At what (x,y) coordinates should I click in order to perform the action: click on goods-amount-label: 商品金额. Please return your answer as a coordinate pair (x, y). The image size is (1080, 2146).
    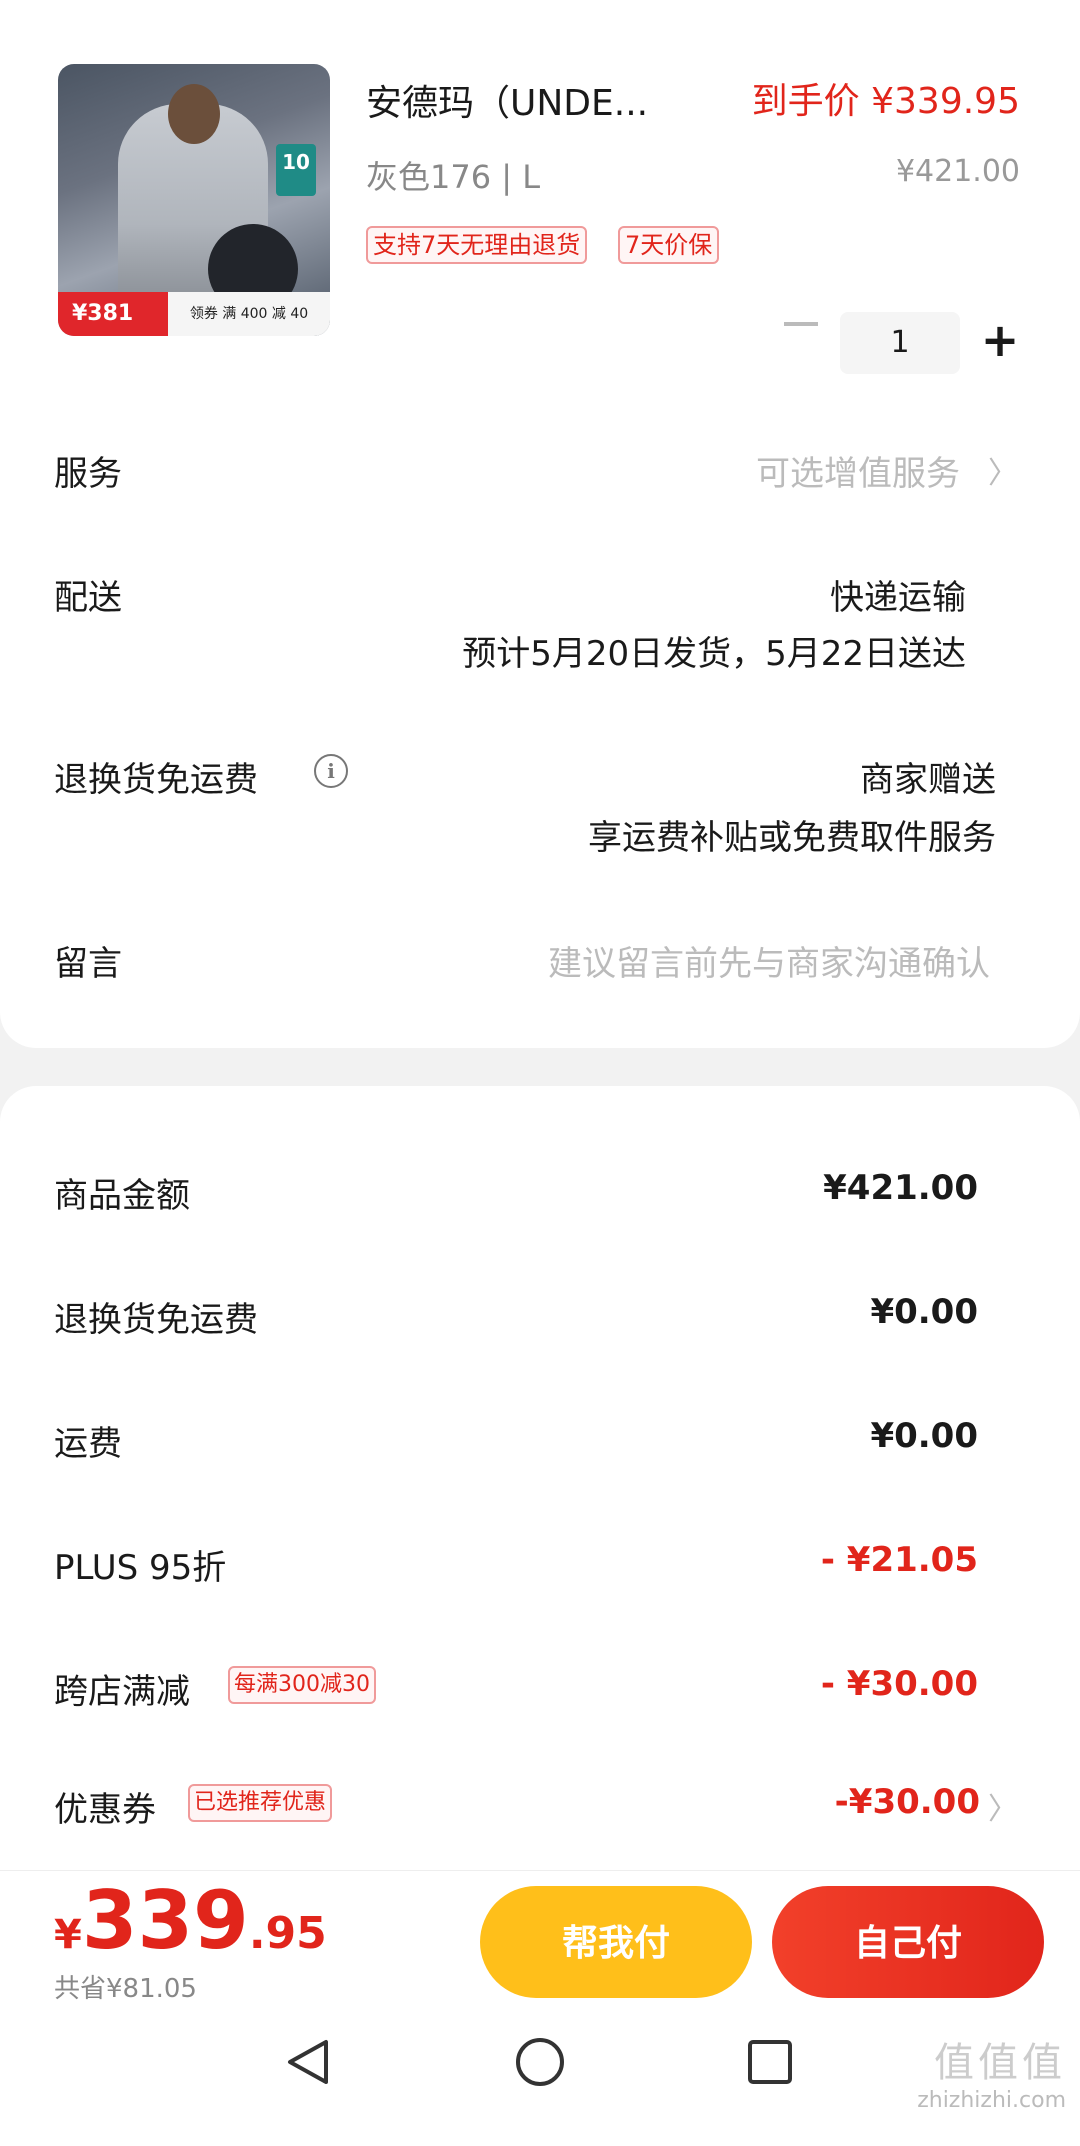
    Looking at the image, I should click on (122, 1196).